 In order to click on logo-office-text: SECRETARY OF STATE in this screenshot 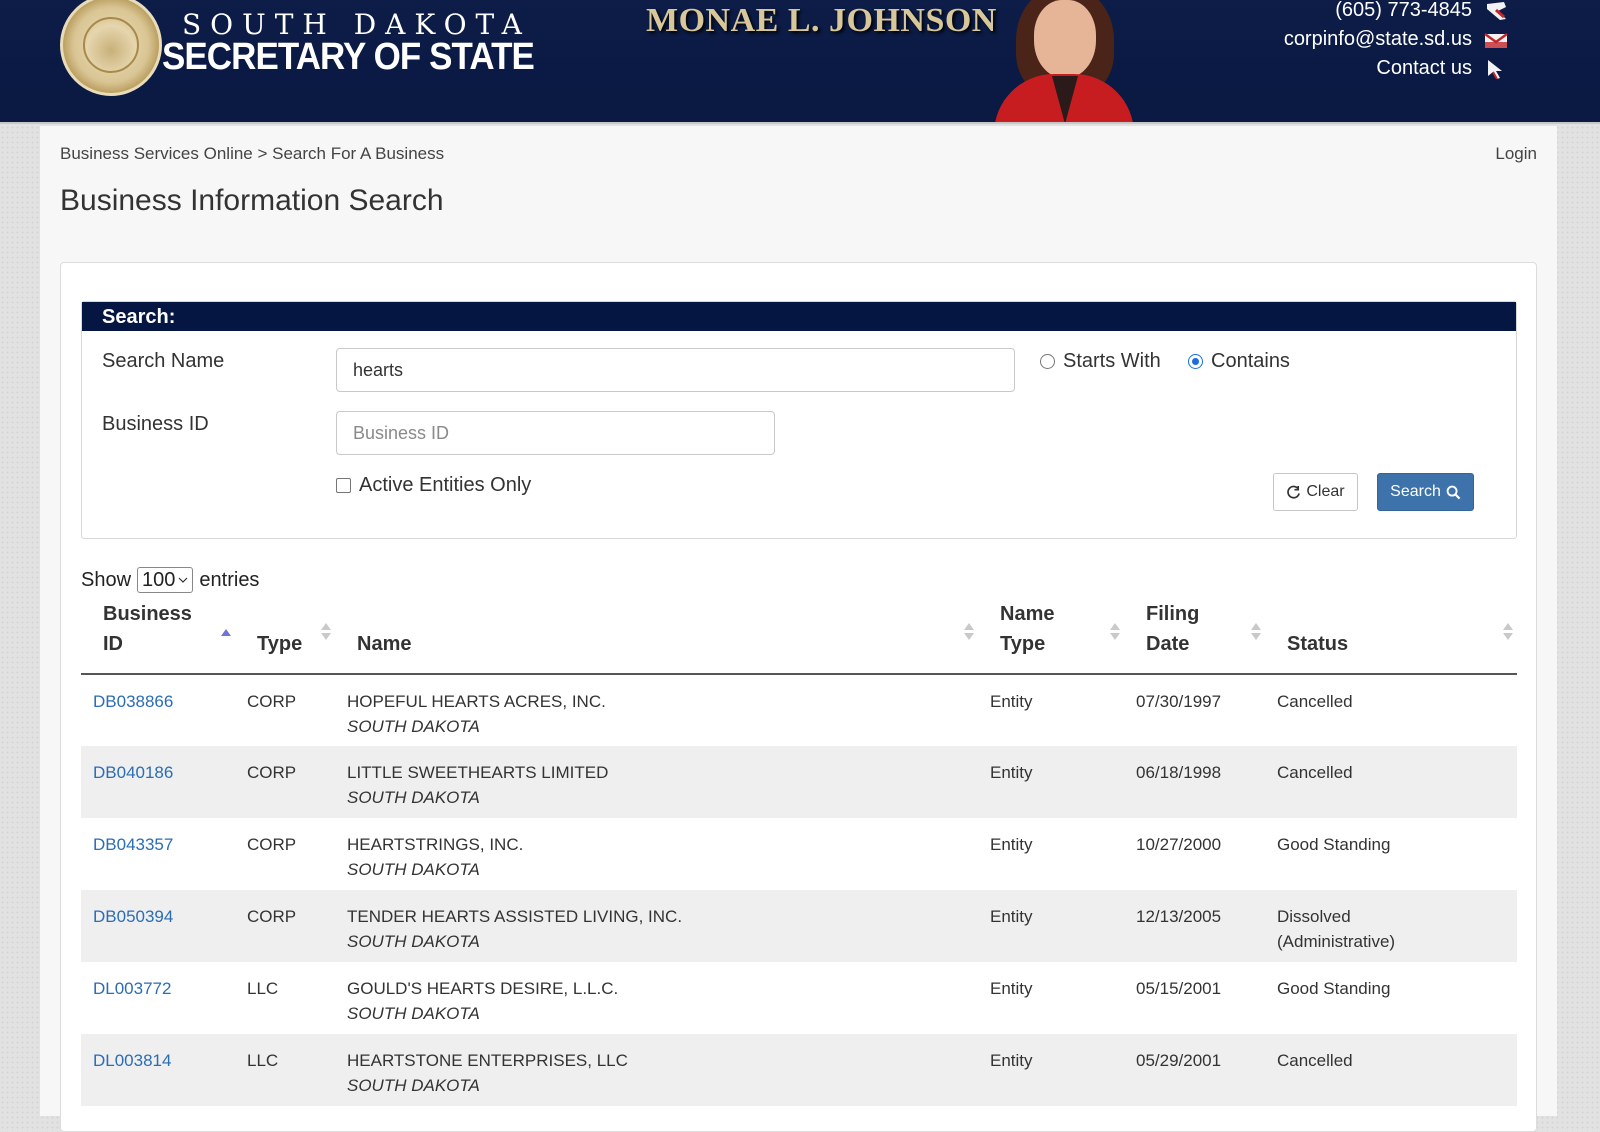, I will do `click(348, 57)`.